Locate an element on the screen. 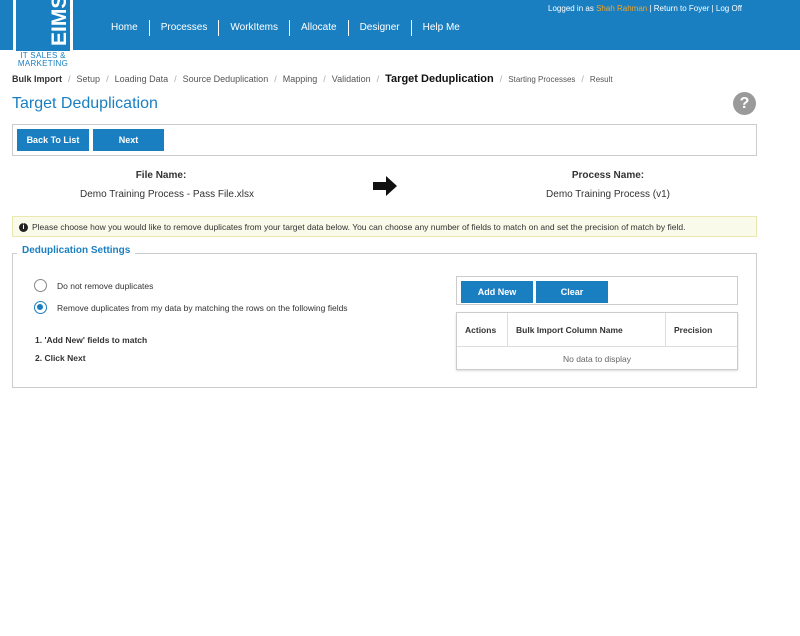 This screenshot has width=800, height=636. breadcrumb-result: Result is located at coordinates (601, 79).